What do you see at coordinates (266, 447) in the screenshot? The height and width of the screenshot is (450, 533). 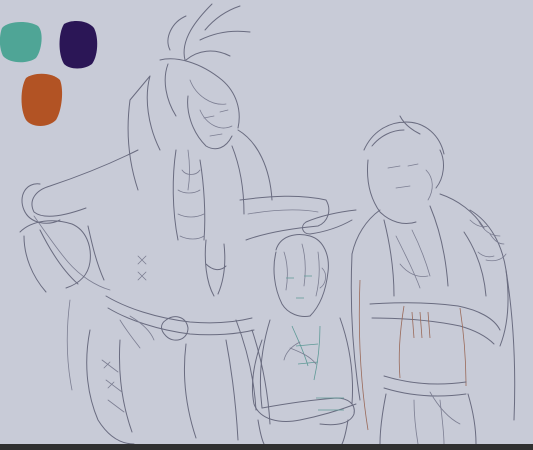 I see `bottom-status-bar` at bounding box center [266, 447].